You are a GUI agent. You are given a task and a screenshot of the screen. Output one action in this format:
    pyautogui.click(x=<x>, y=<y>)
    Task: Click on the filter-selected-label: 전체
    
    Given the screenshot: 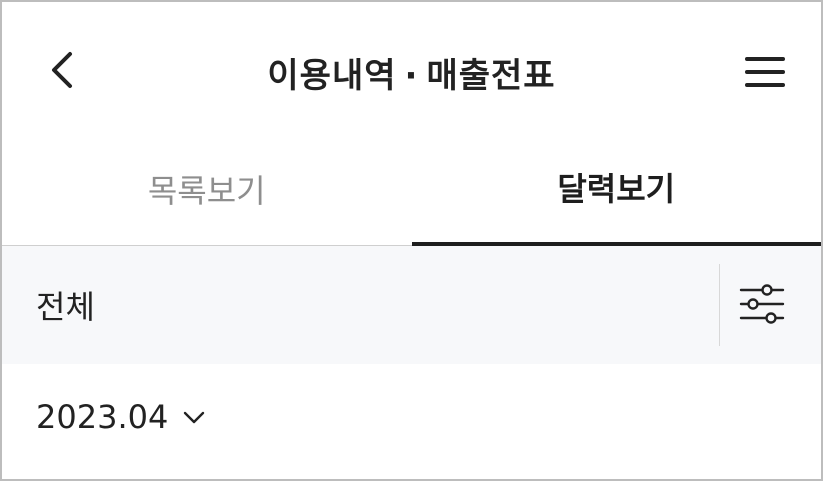 What is the action you would take?
    pyautogui.click(x=65, y=305)
    